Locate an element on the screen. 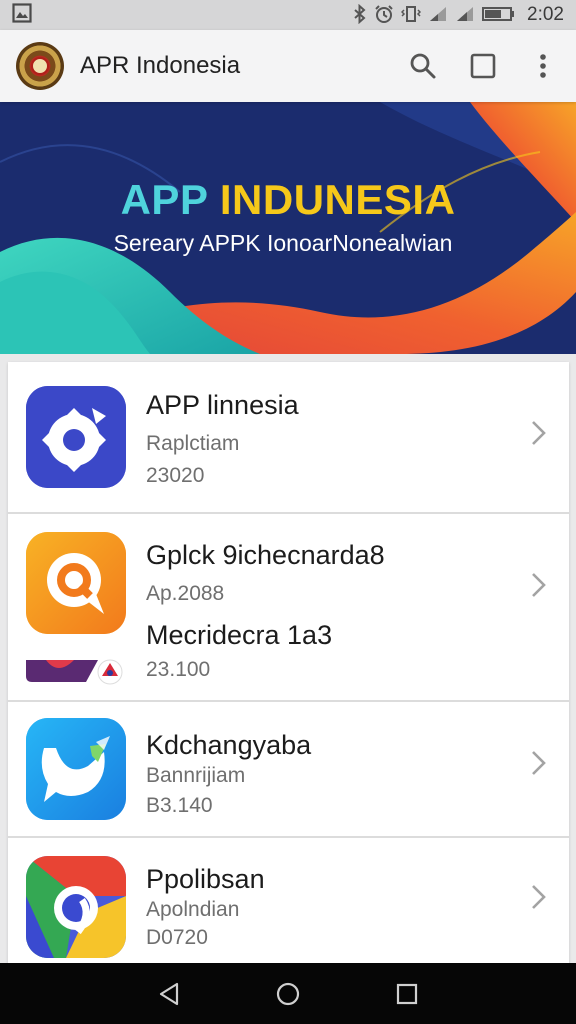  battery-icon is located at coordinates (499, 15).